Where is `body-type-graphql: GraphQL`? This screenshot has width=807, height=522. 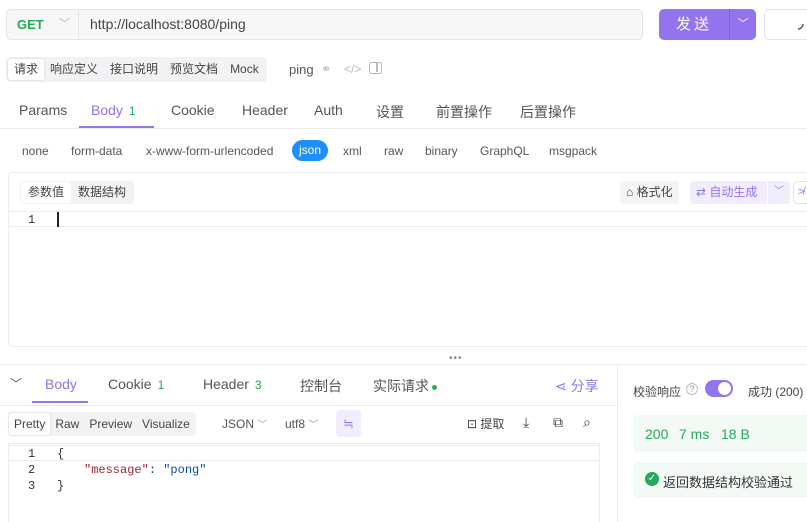 body-type-graphql: GraphQL is located at coordinates (504, 151).